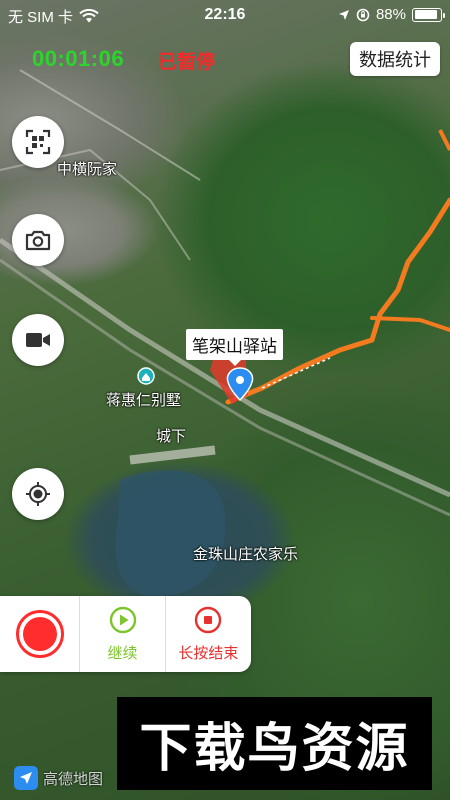 Image resolution: width=450 pixels, height=800 pixels. I want to click on amap-logo-icon, so click(26, 778).